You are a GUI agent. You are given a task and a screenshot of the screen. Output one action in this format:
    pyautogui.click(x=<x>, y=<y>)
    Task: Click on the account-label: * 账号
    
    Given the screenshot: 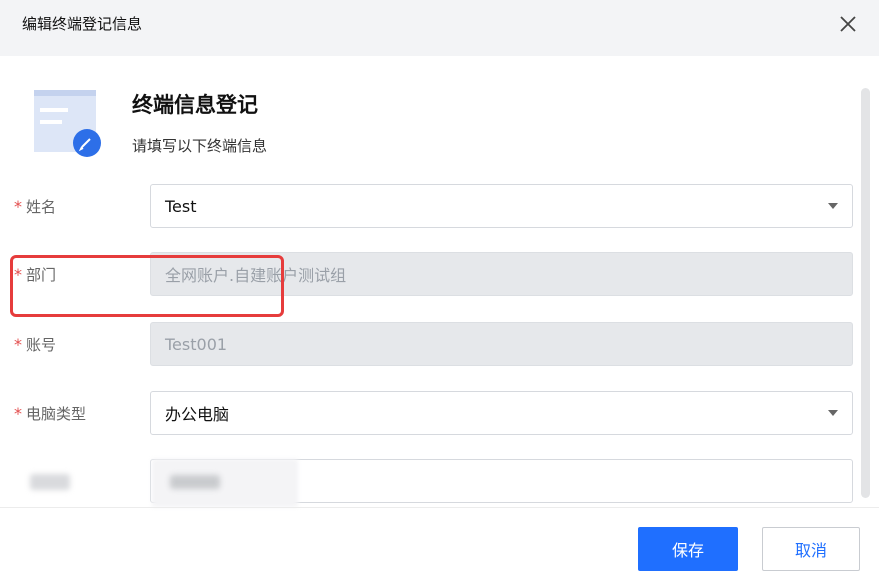 What is the action you would take?
    pyautogui.click(x=35, y=344)
    